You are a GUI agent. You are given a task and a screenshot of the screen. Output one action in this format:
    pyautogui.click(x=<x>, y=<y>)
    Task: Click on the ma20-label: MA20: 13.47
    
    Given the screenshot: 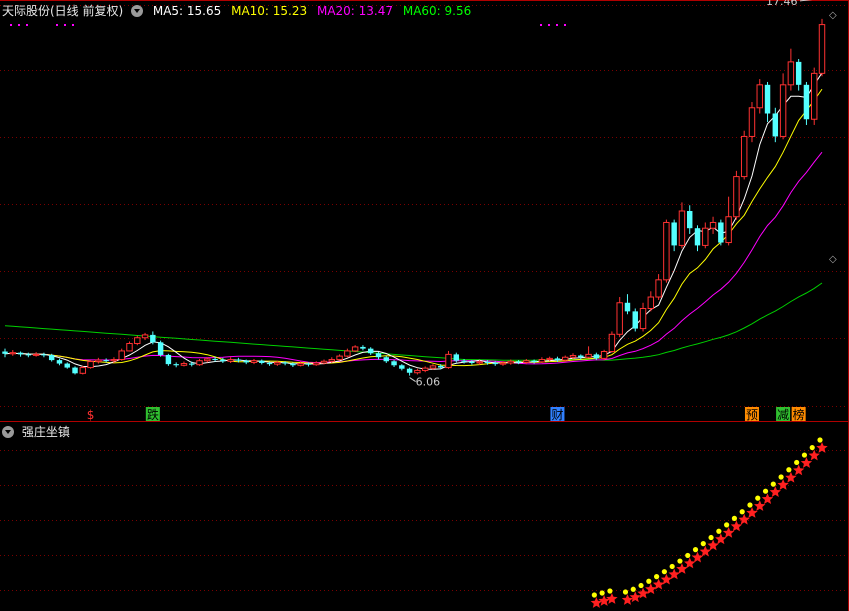 What is the action you would take?
    pyautogui.click(x=355, y=11)
    